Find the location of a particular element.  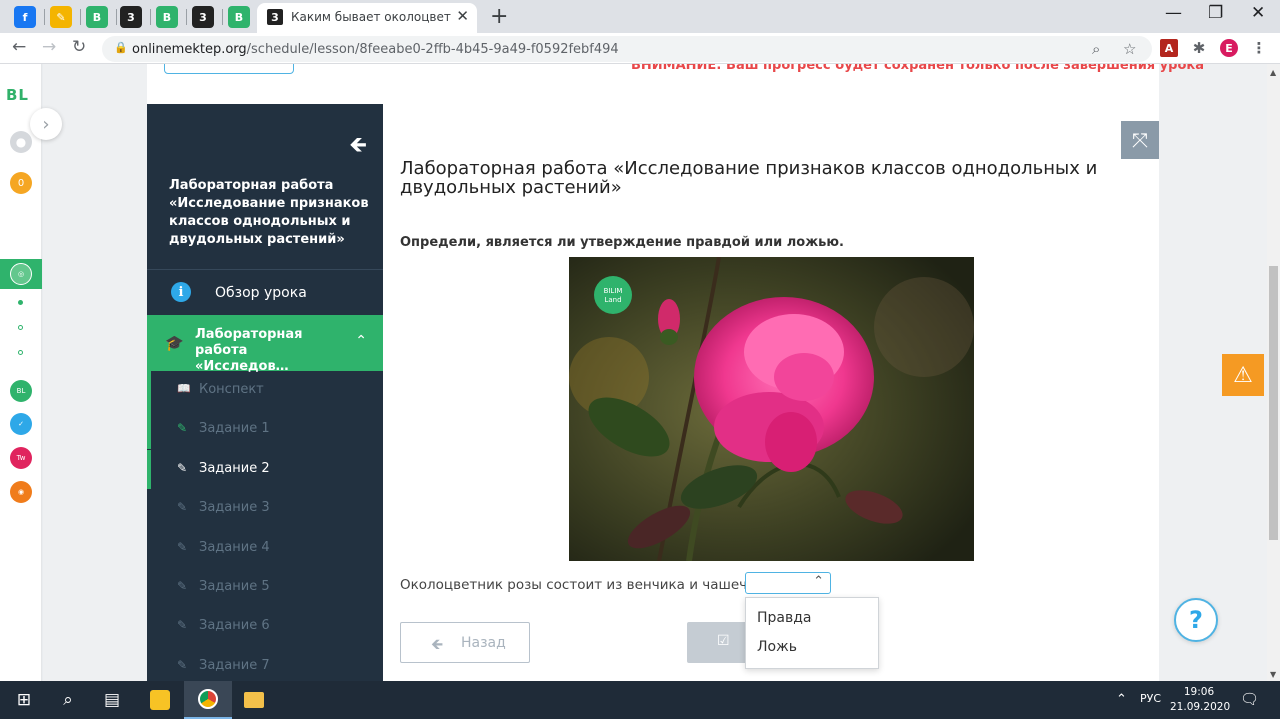

answer-dropdown: Правда Ложь is located at coordinates (812, 633).